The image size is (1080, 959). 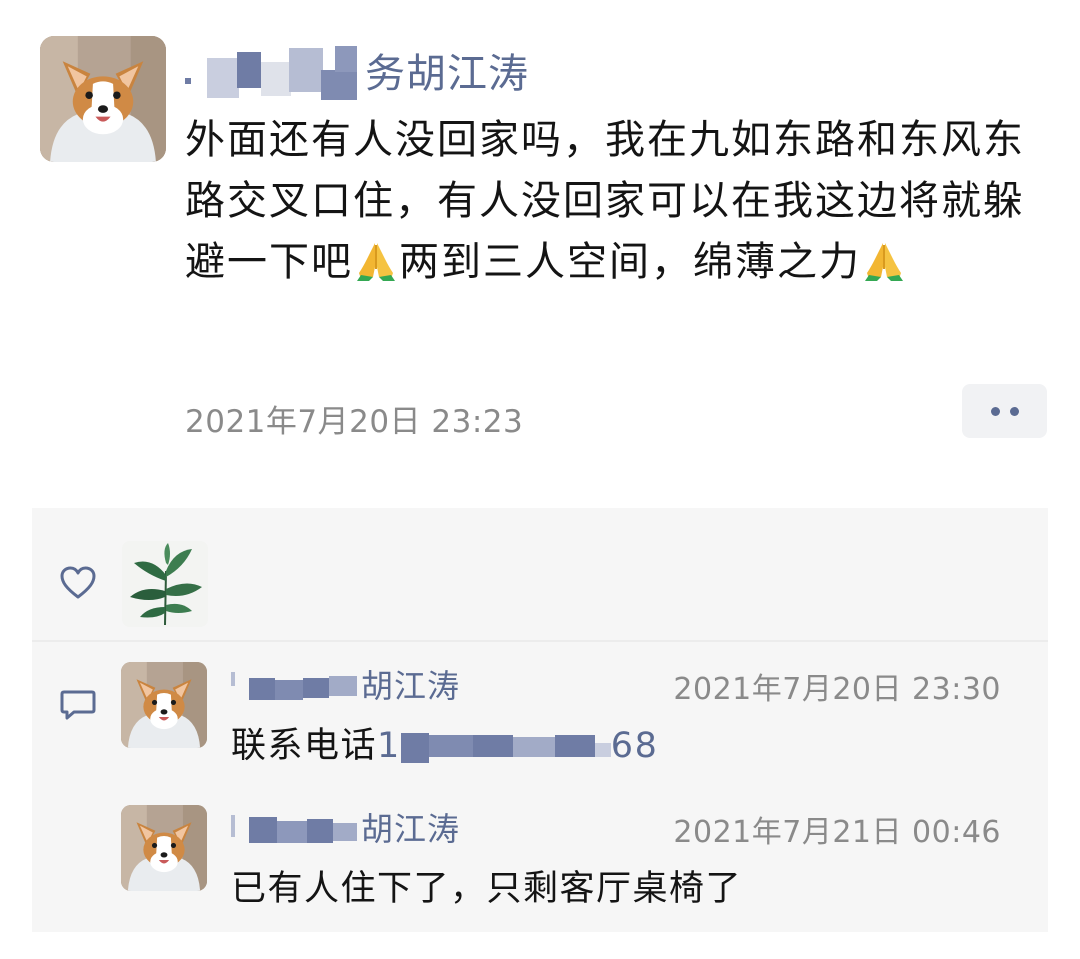 I want to click on phone-number-start: 1, so click(x=389, y=746).